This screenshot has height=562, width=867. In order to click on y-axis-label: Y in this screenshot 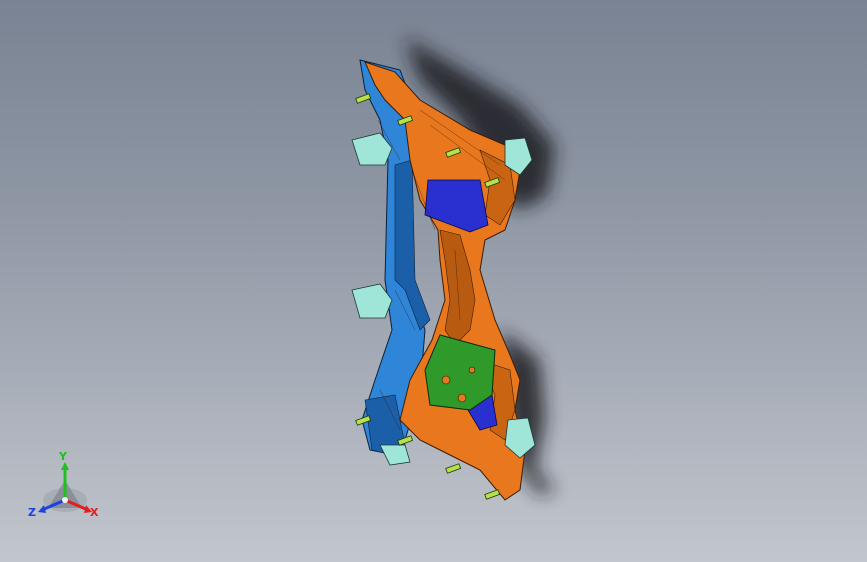, I will do `click(63, 456)`.